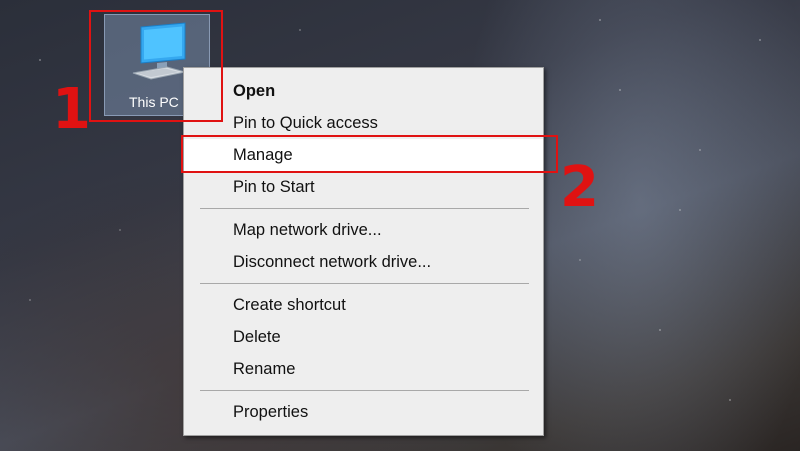 The height and width of the screenshot is (451, 800). What do you see at coordinates (579, 187) in the screenshot?
I see `step-number-2: 2` at bounding box center [579, 187].